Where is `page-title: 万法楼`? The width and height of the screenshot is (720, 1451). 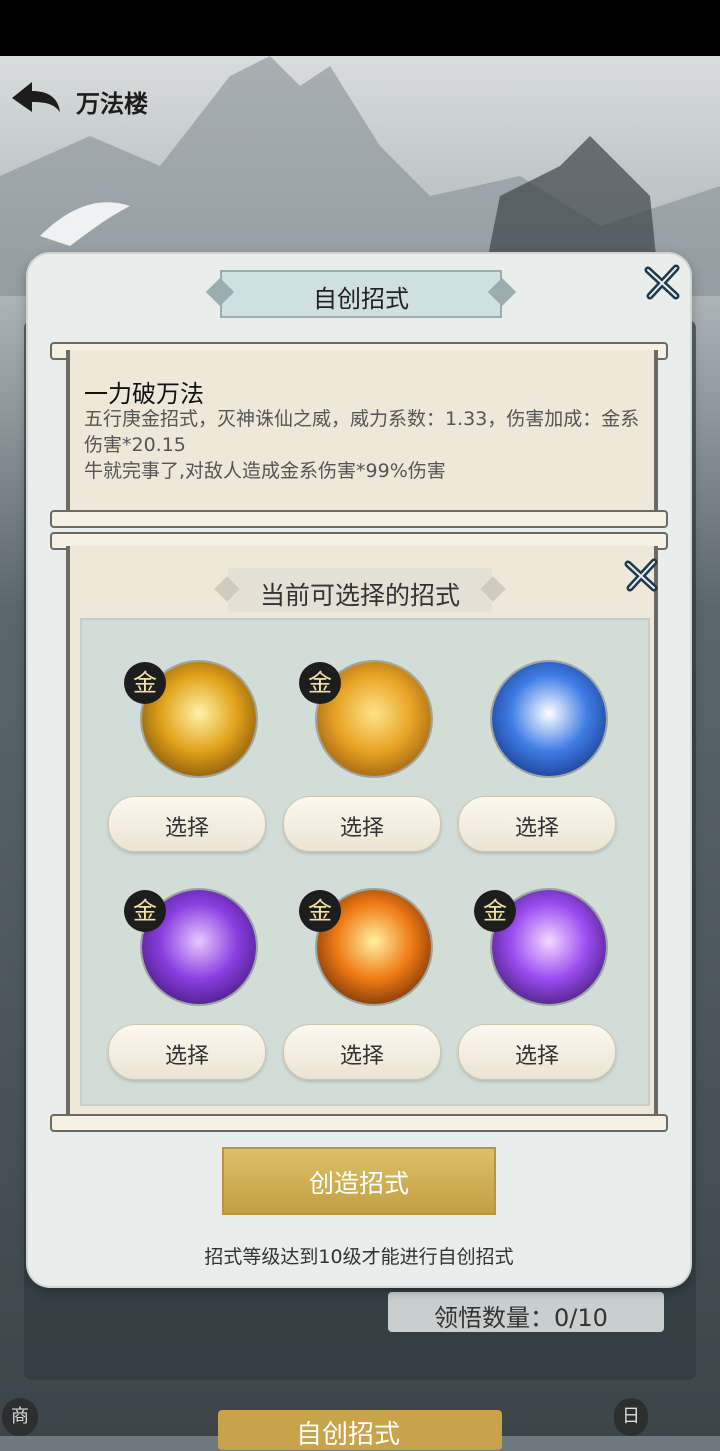
page-title: 万法楼 is located at coordinates (112, 104).